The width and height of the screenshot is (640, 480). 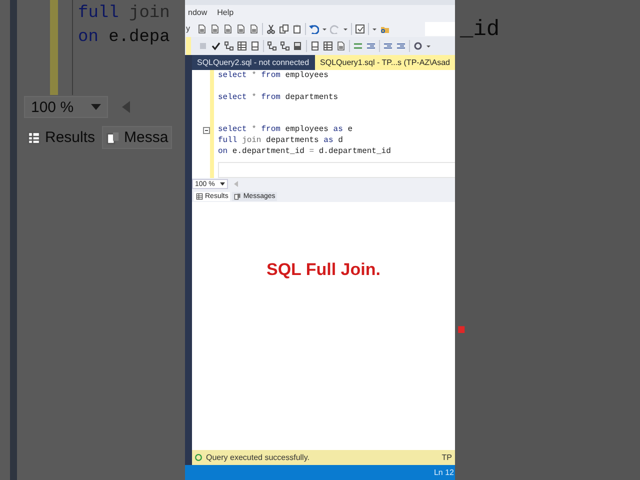 I want to click on document-tab: SQLQuery1.sql - TP...s (TP-AZ\Asad, so click(x=385, y=62).